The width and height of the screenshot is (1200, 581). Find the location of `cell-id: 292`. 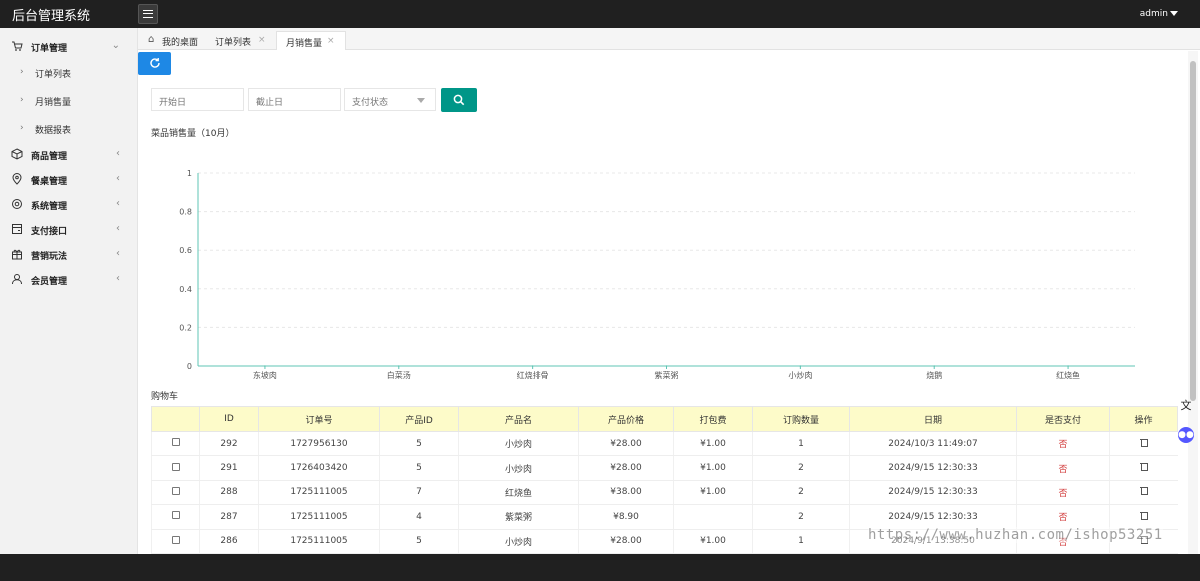

cell-id: 292 is located at coordinates (229, 444).